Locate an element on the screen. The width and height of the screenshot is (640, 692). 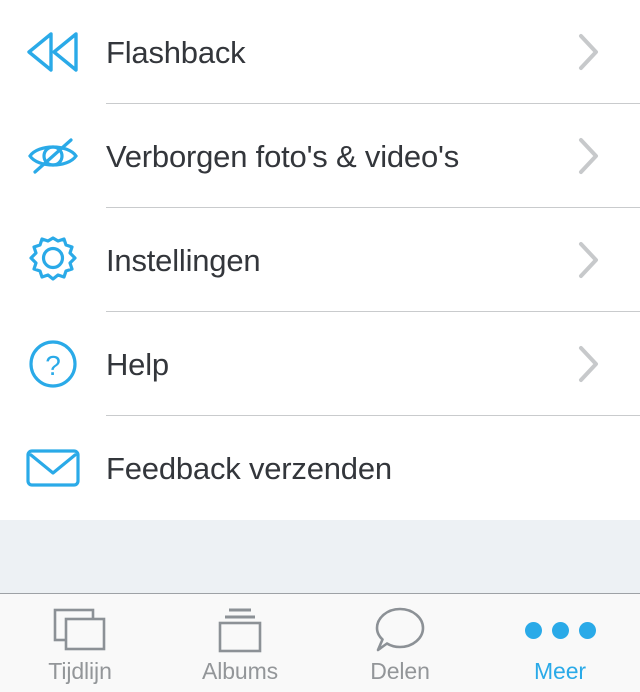
tab-label: Tijdlijn is located at coordinates (80, 671).